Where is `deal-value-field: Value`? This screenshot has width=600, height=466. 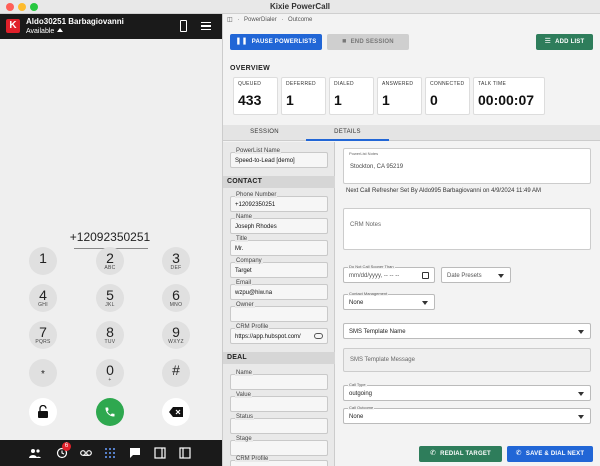
deal-value-field: Value is located at coordinates (279, 402).